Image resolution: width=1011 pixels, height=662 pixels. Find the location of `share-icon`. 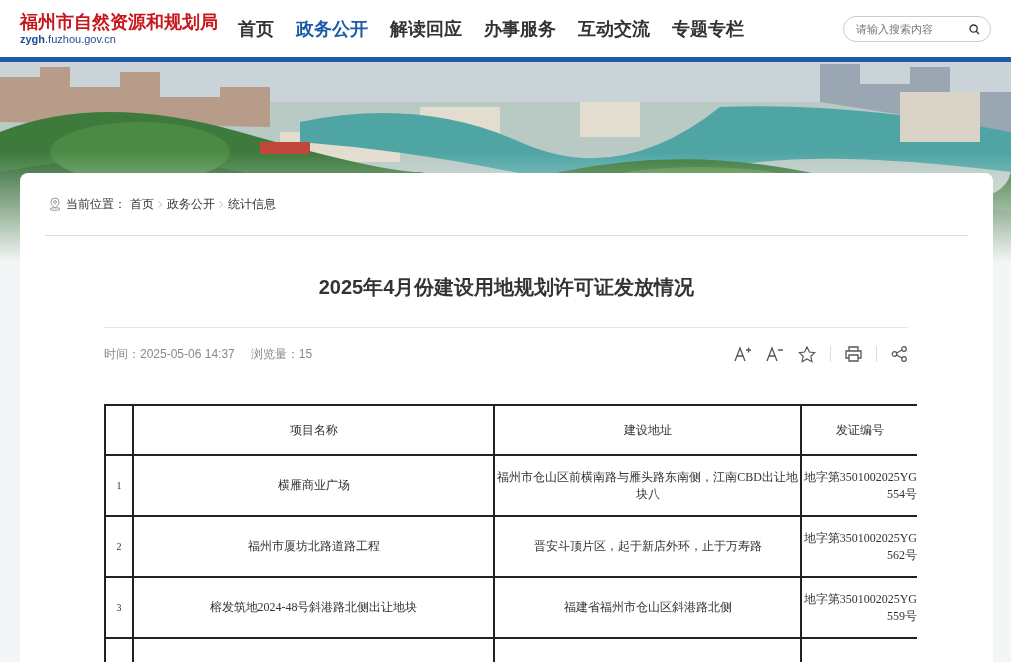

share-icon is located at coordinates (899, 354).